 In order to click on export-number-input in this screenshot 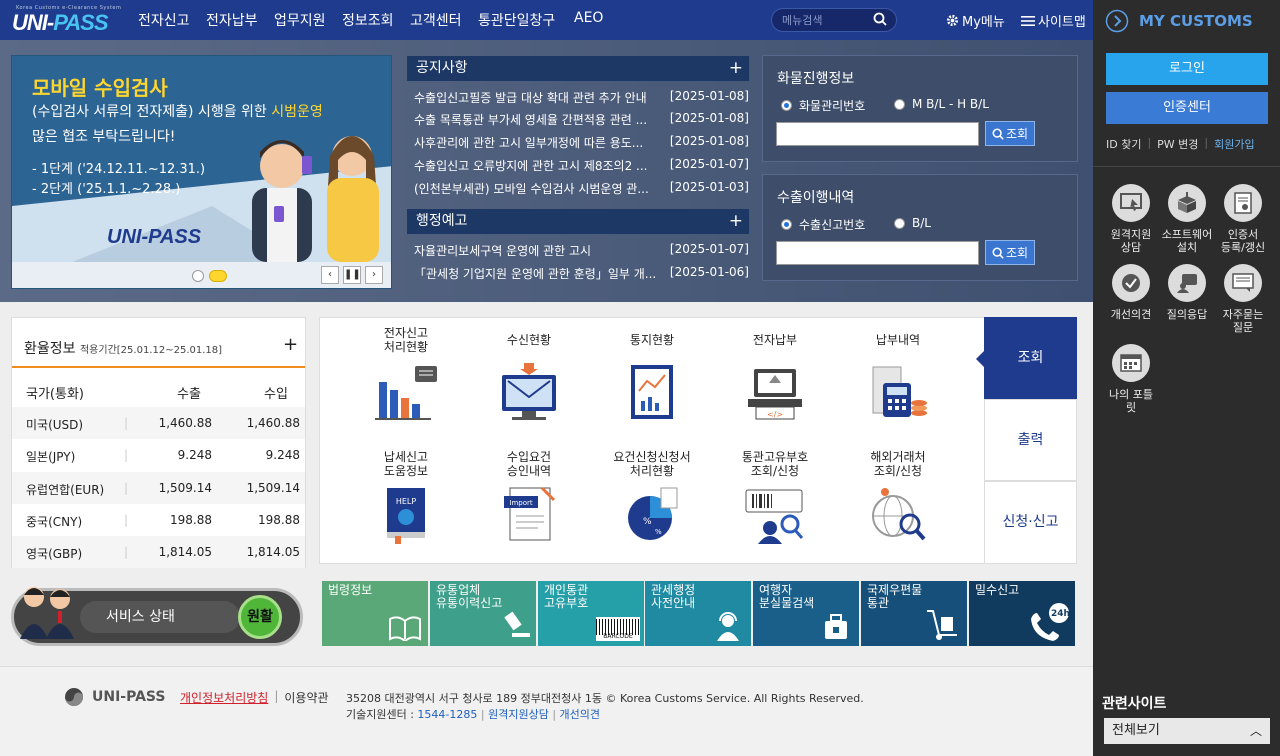, I will do `click(877, 253)`.